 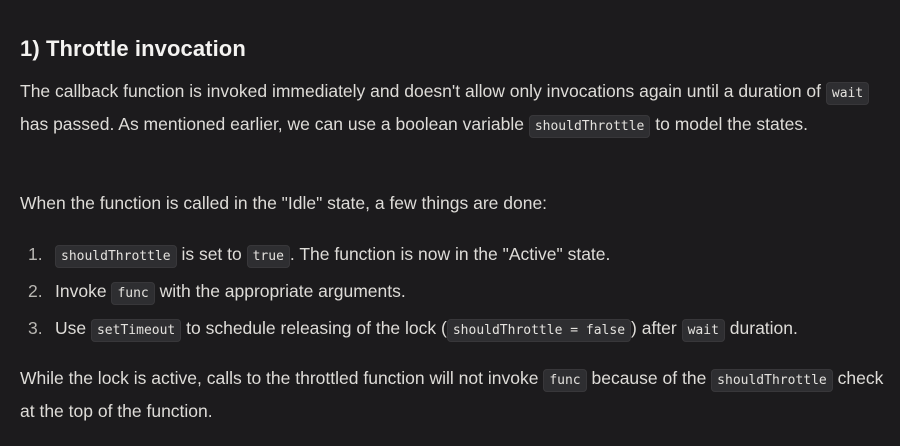 I want to click on list-item-text: duration., so click(x=761, y=328).